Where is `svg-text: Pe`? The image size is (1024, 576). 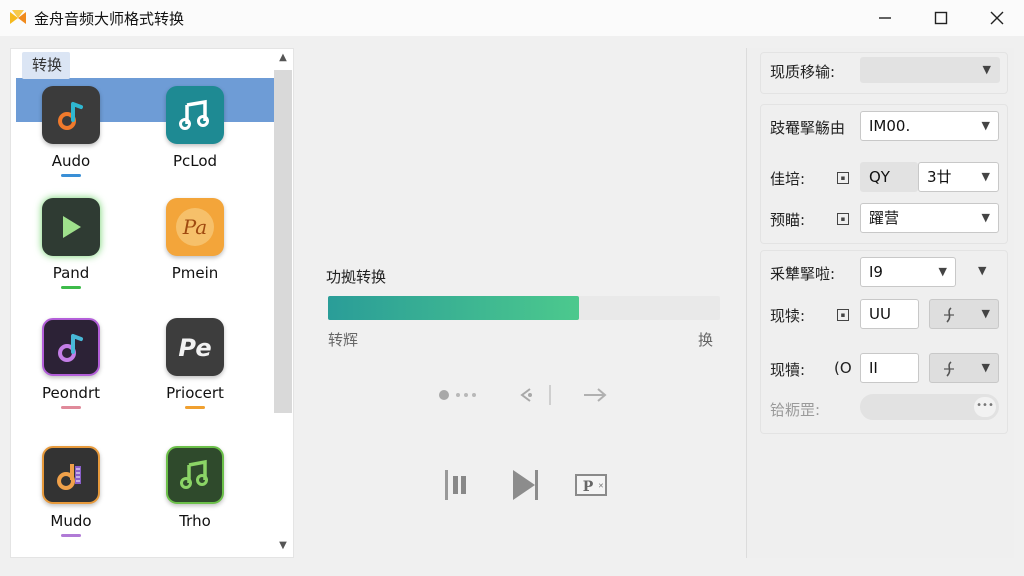 svg-text: Pe is located at coordinates (194, 348).